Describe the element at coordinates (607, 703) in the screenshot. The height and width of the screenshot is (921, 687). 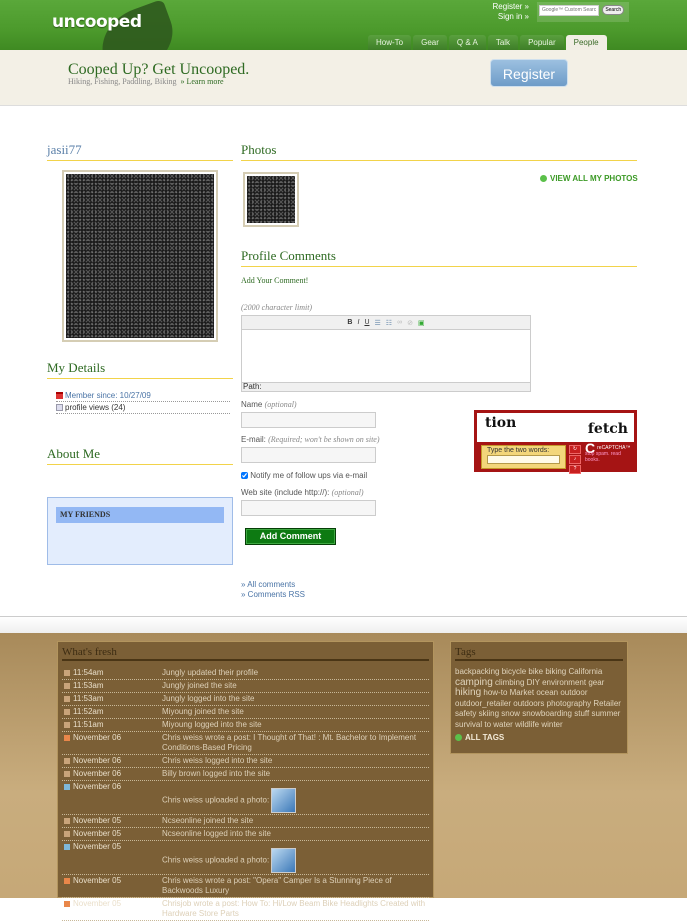
I see `tag-link: Retailer` at that location.